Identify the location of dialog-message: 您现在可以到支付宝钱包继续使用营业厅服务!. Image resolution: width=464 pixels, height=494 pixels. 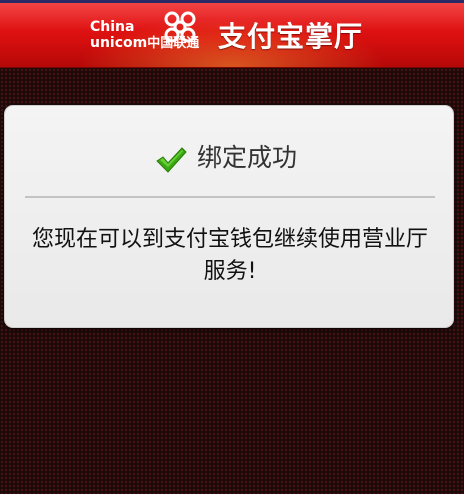
(229, 255).